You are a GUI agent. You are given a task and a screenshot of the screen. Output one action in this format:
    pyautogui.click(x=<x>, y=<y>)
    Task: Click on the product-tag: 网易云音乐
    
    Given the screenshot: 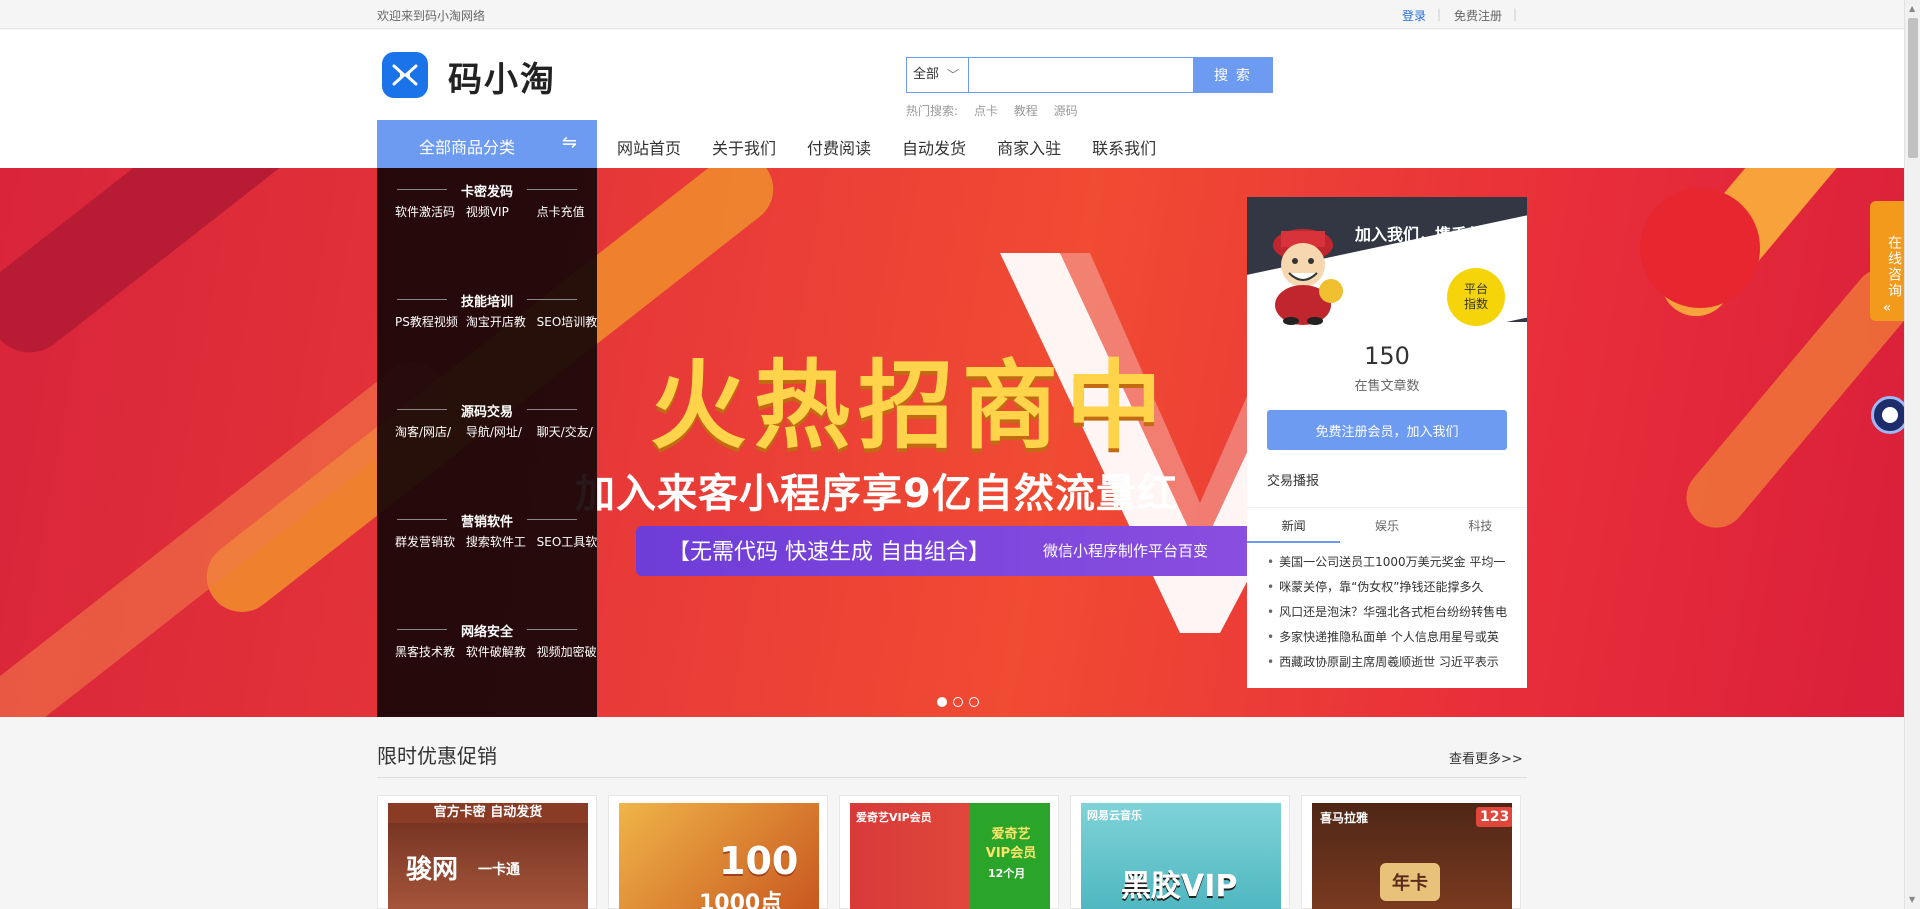 What is the action you would take?
    pyautogui.click(x=1114, y=815)
    